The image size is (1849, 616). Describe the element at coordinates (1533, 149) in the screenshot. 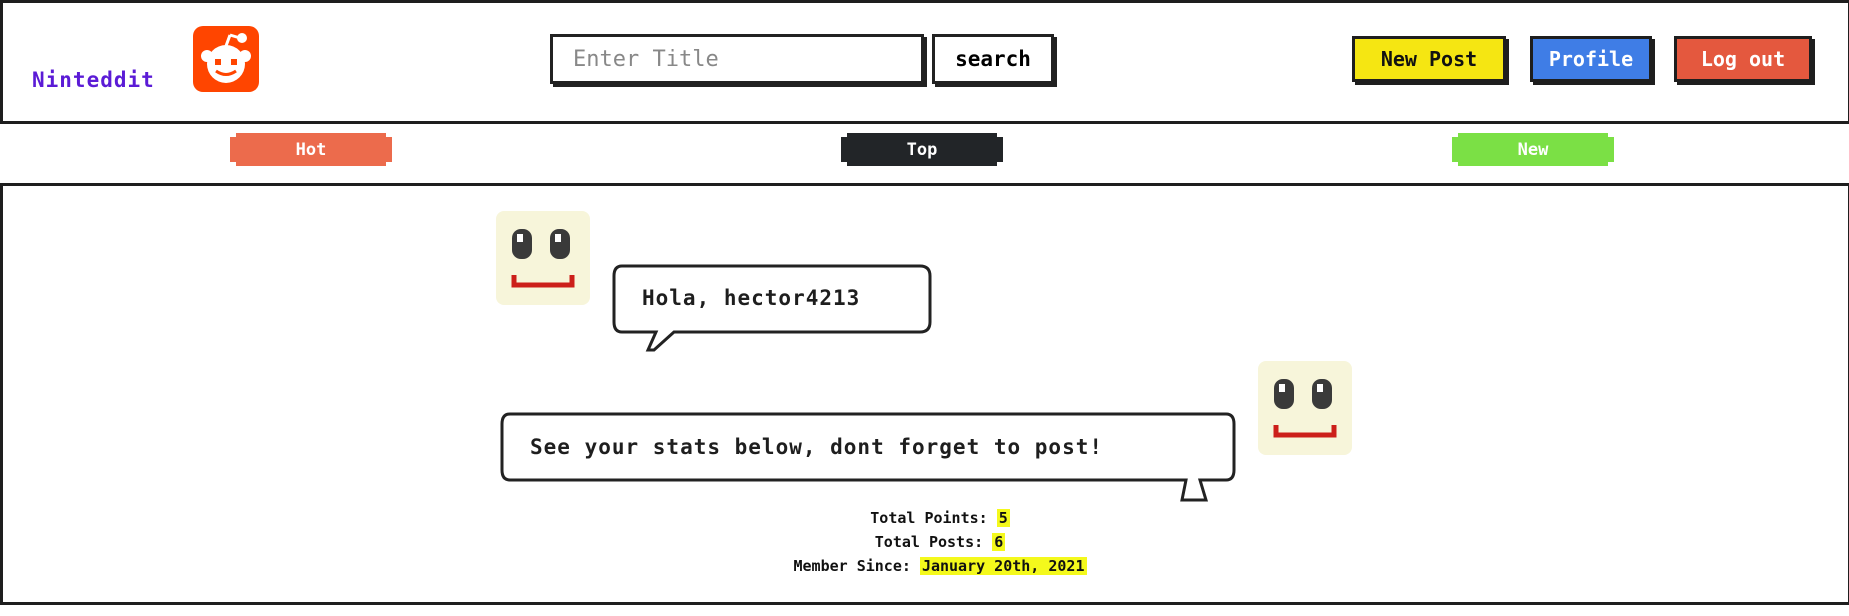

I see `tab-new: New` at that location.